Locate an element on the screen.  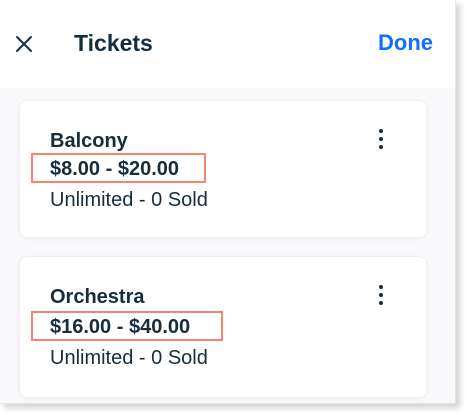
ticket-price-range: $16.00 - $40.00 is located at coordinates (120, 327).